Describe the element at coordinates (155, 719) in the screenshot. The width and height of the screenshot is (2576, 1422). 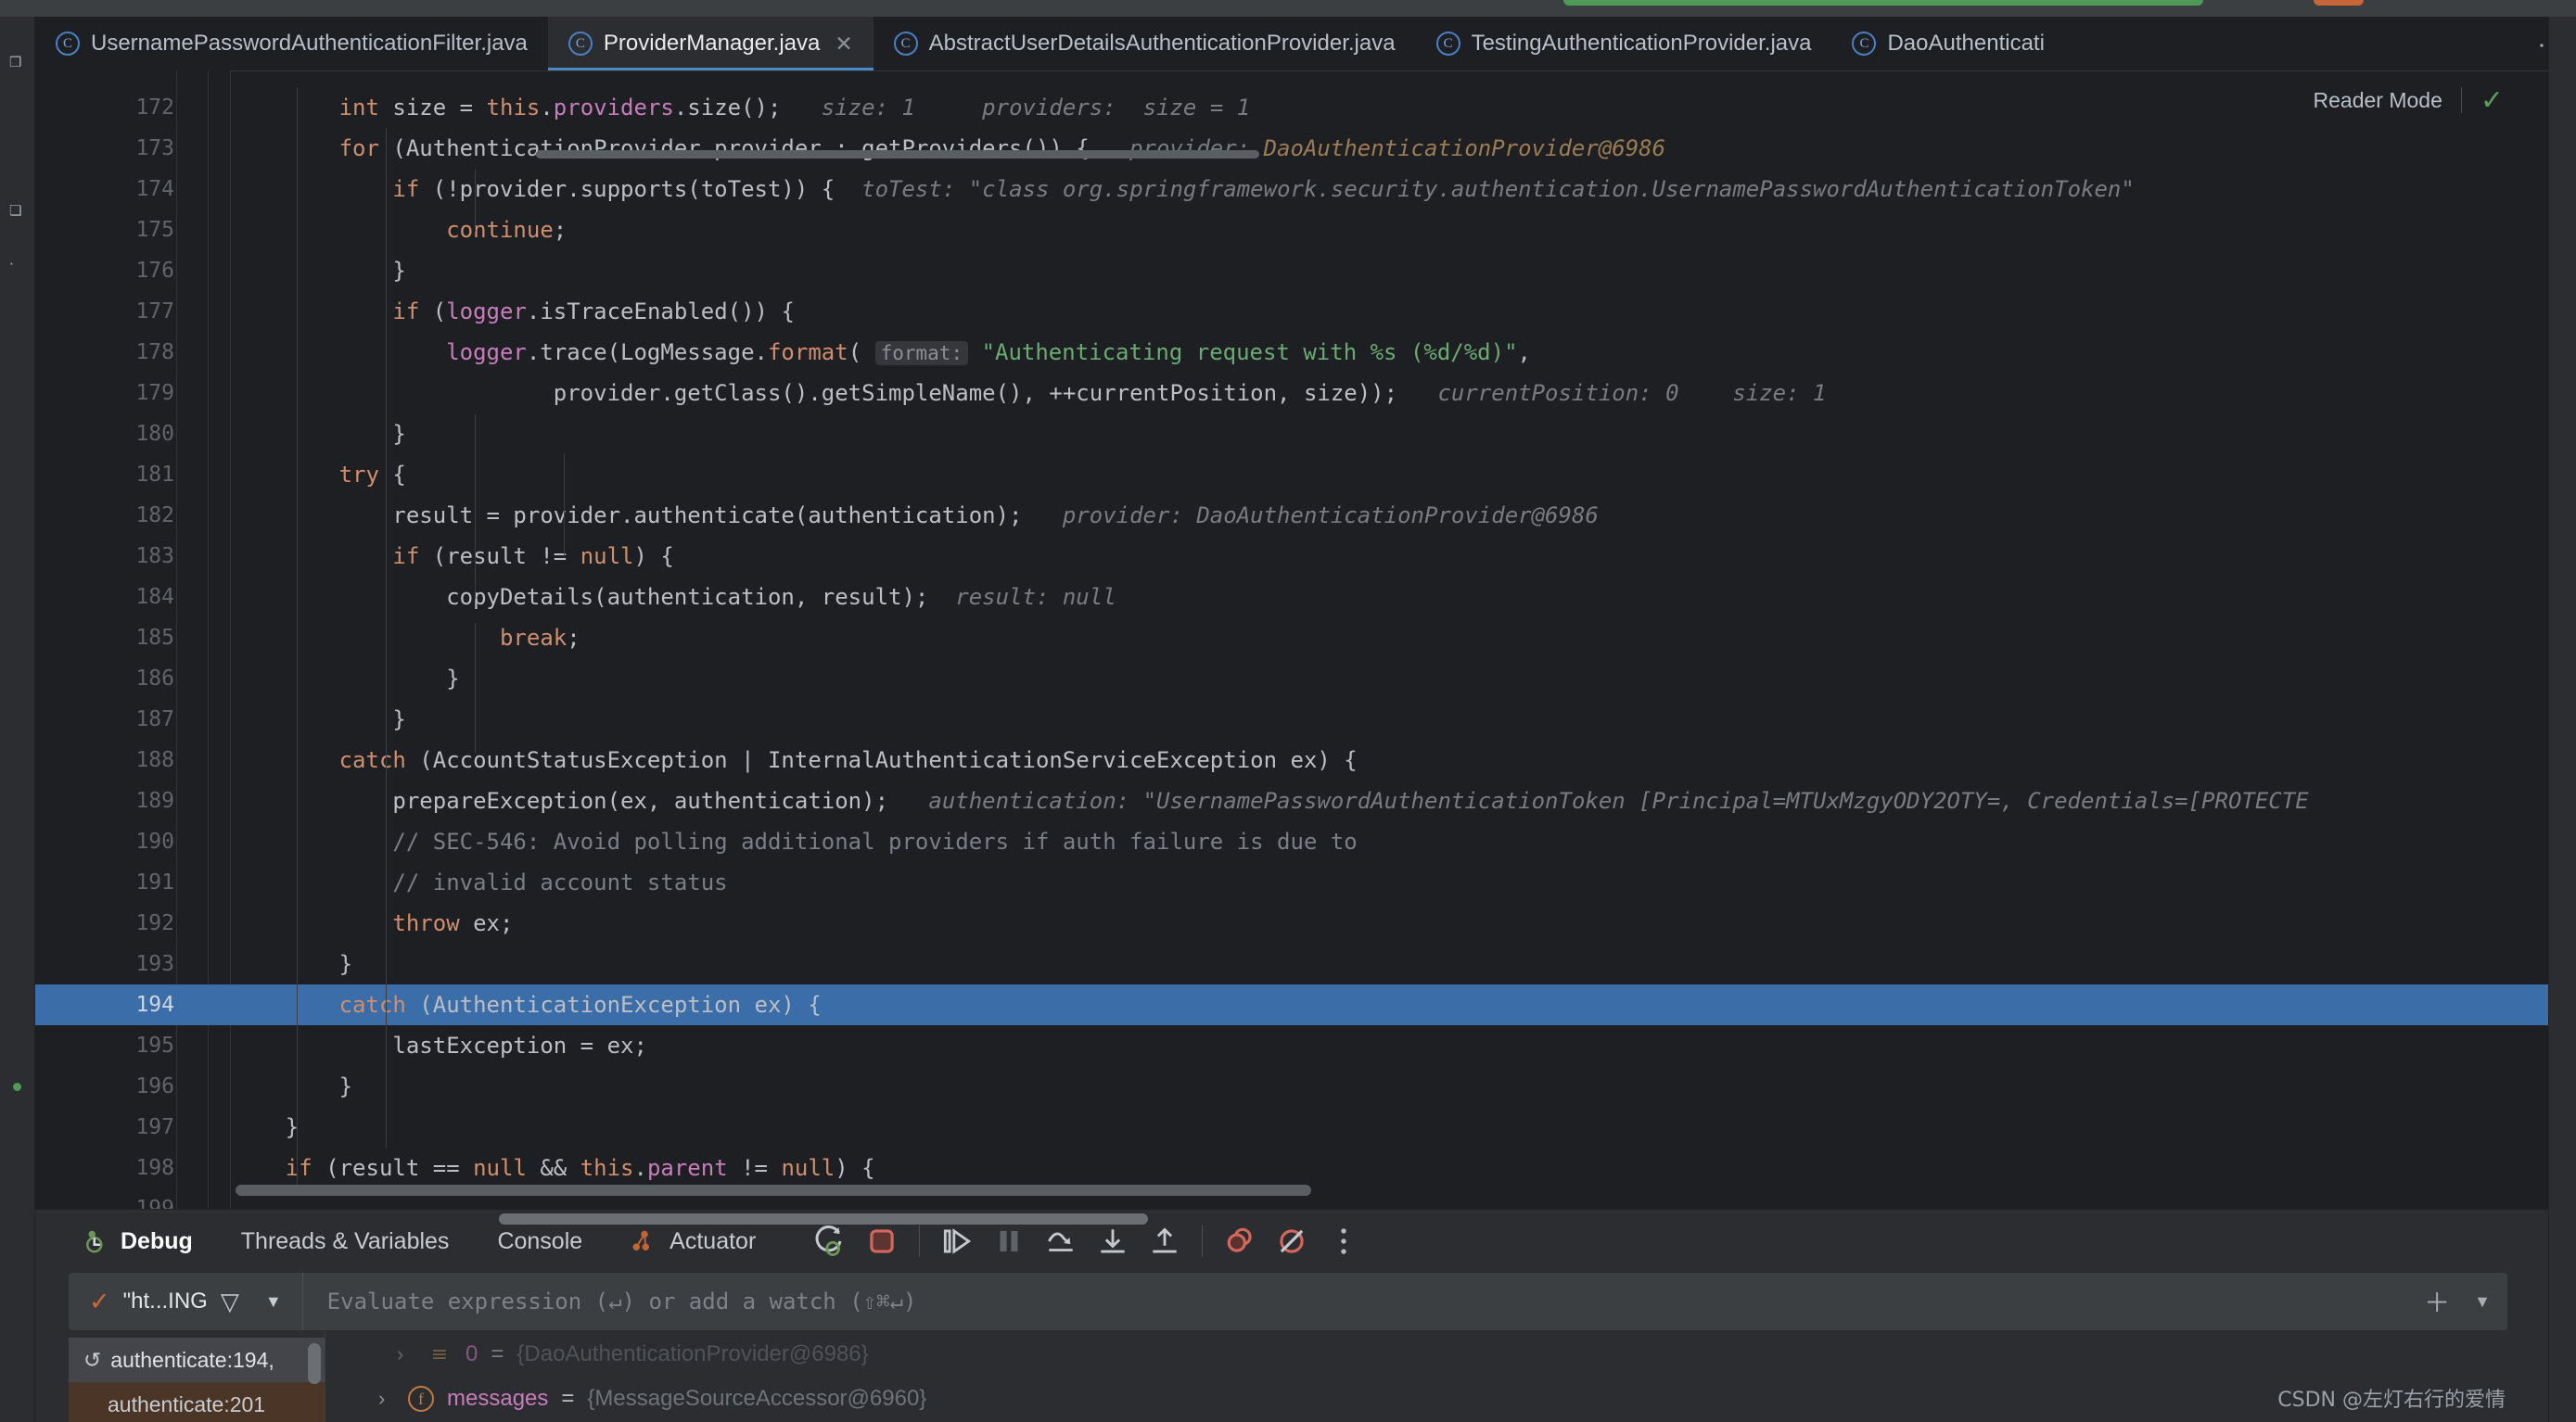
I see `line-number: 187` at that location.